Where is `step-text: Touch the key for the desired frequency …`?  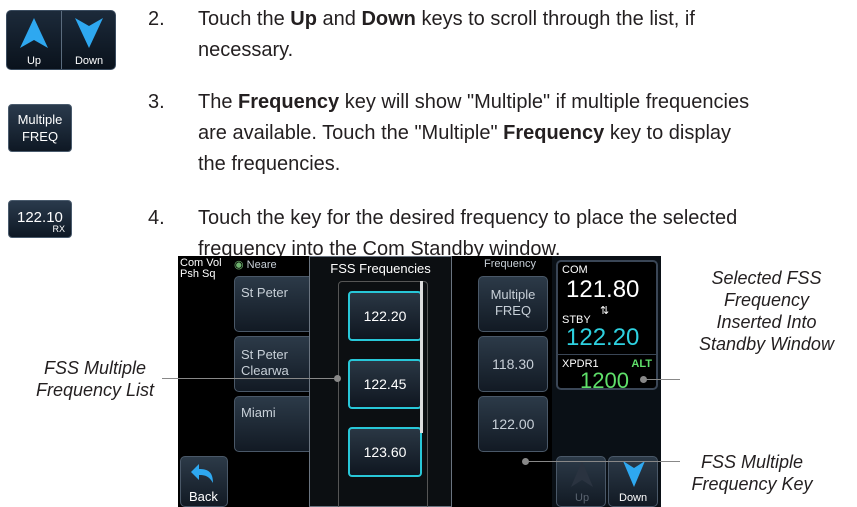 step-text: Touch the key for the desired frequency … is located at coordinates (468, 218).